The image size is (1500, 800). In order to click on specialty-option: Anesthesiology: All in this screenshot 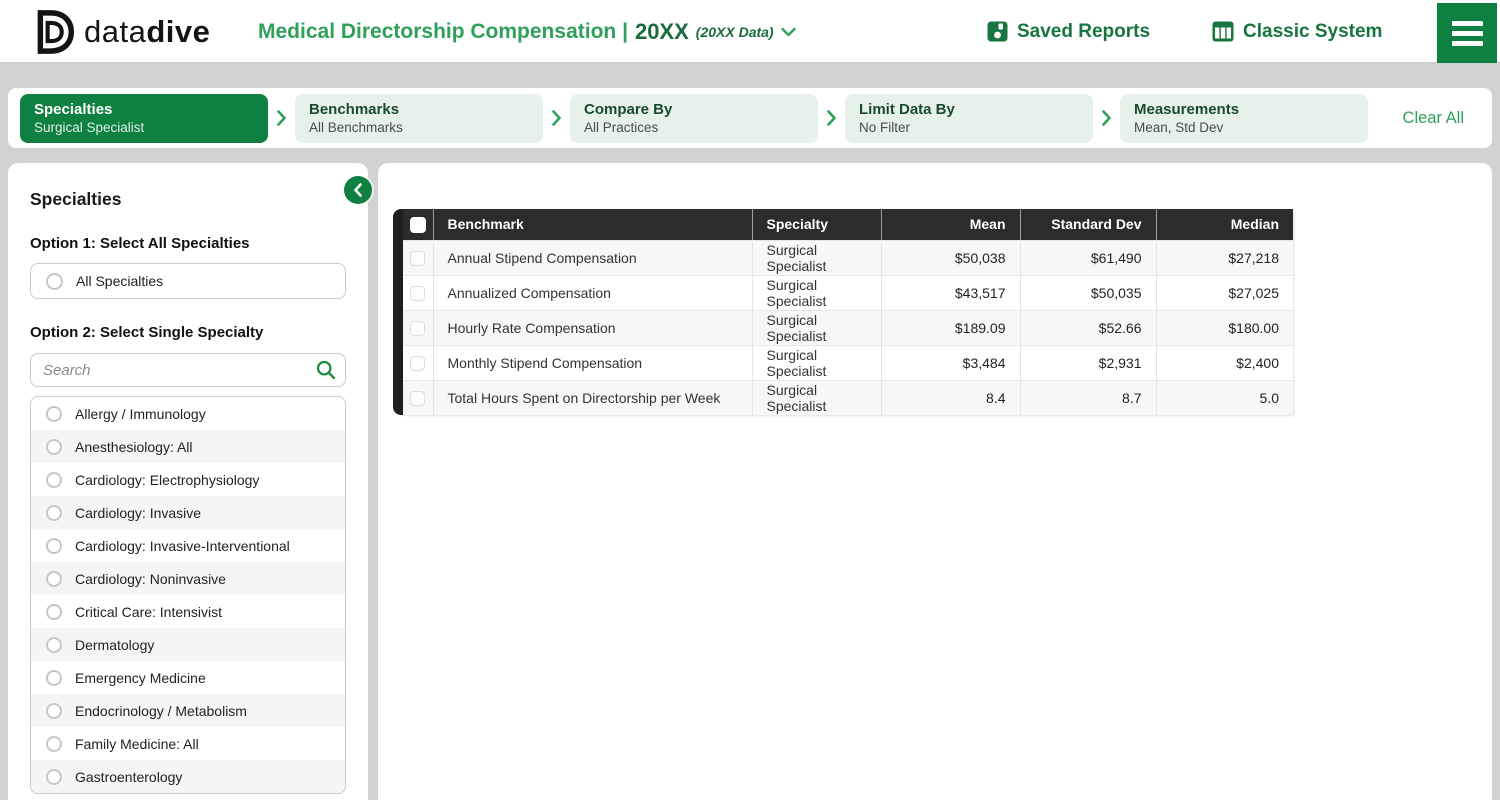, I will do `click(188, 446)`.